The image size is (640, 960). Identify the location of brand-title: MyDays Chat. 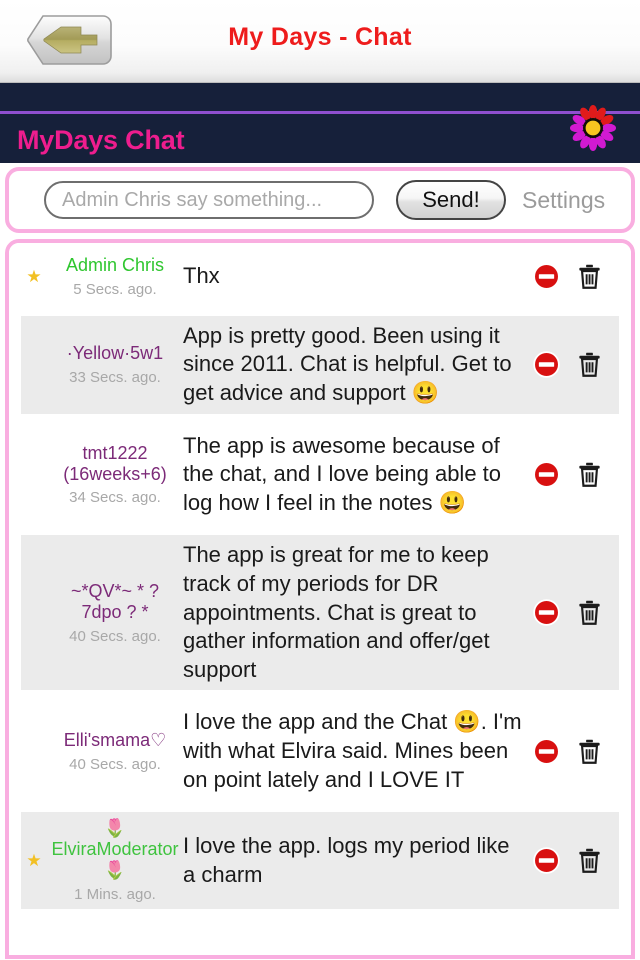
(101, 140).